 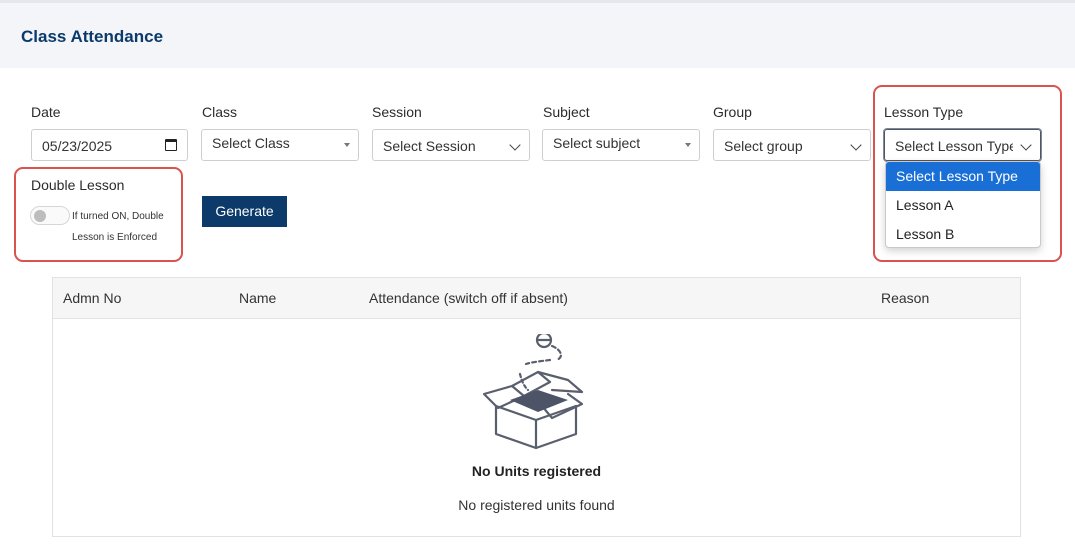 What do you see at coordinates (171, 145) in the screenshot?
I see `calendar-icon` at bounding box center [171, 145].